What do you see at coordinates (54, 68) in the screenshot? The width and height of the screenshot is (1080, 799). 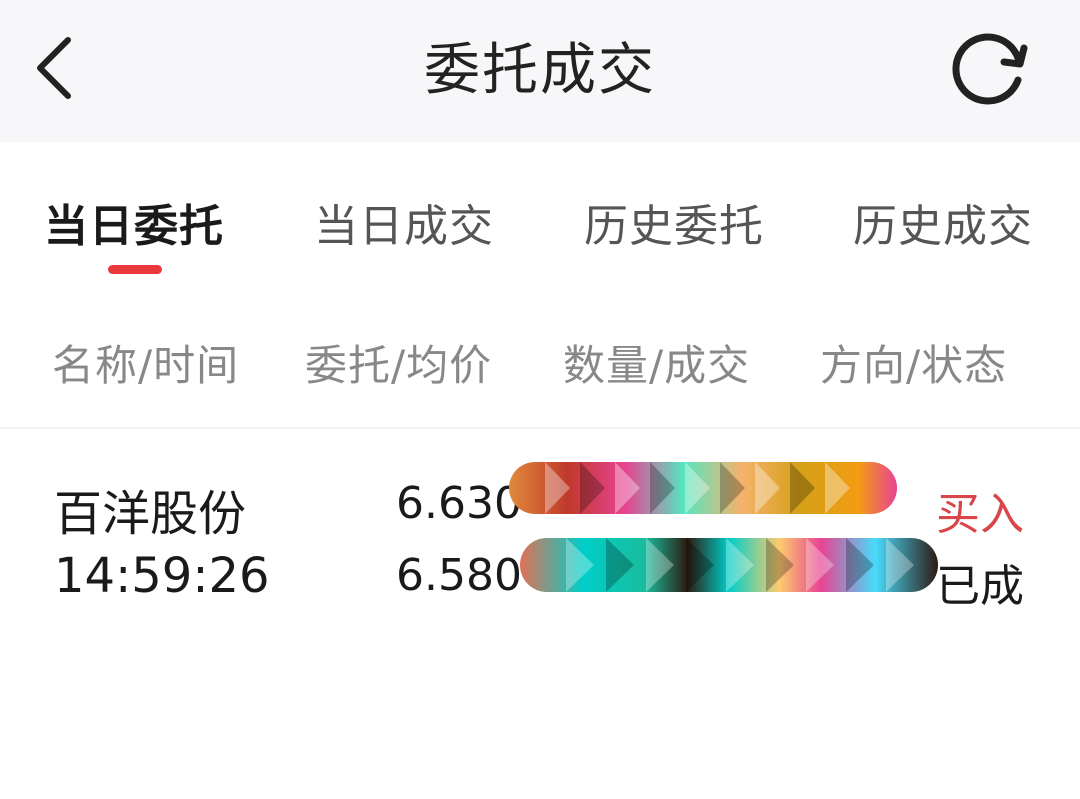 I see `chevron-left-icon` at bounding box center [54, 68].